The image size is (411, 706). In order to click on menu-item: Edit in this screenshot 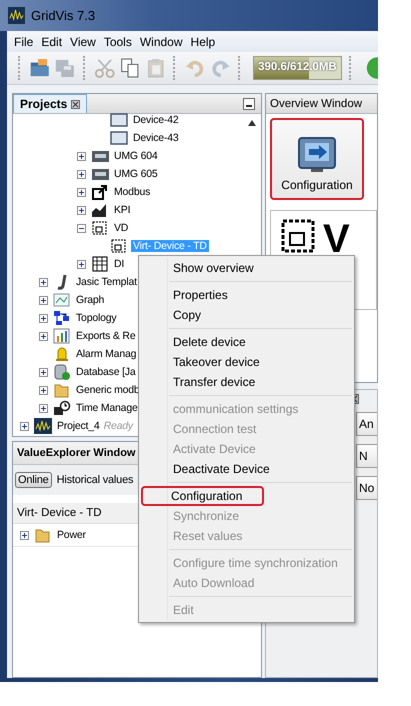, I will do `click(51, 41)`.